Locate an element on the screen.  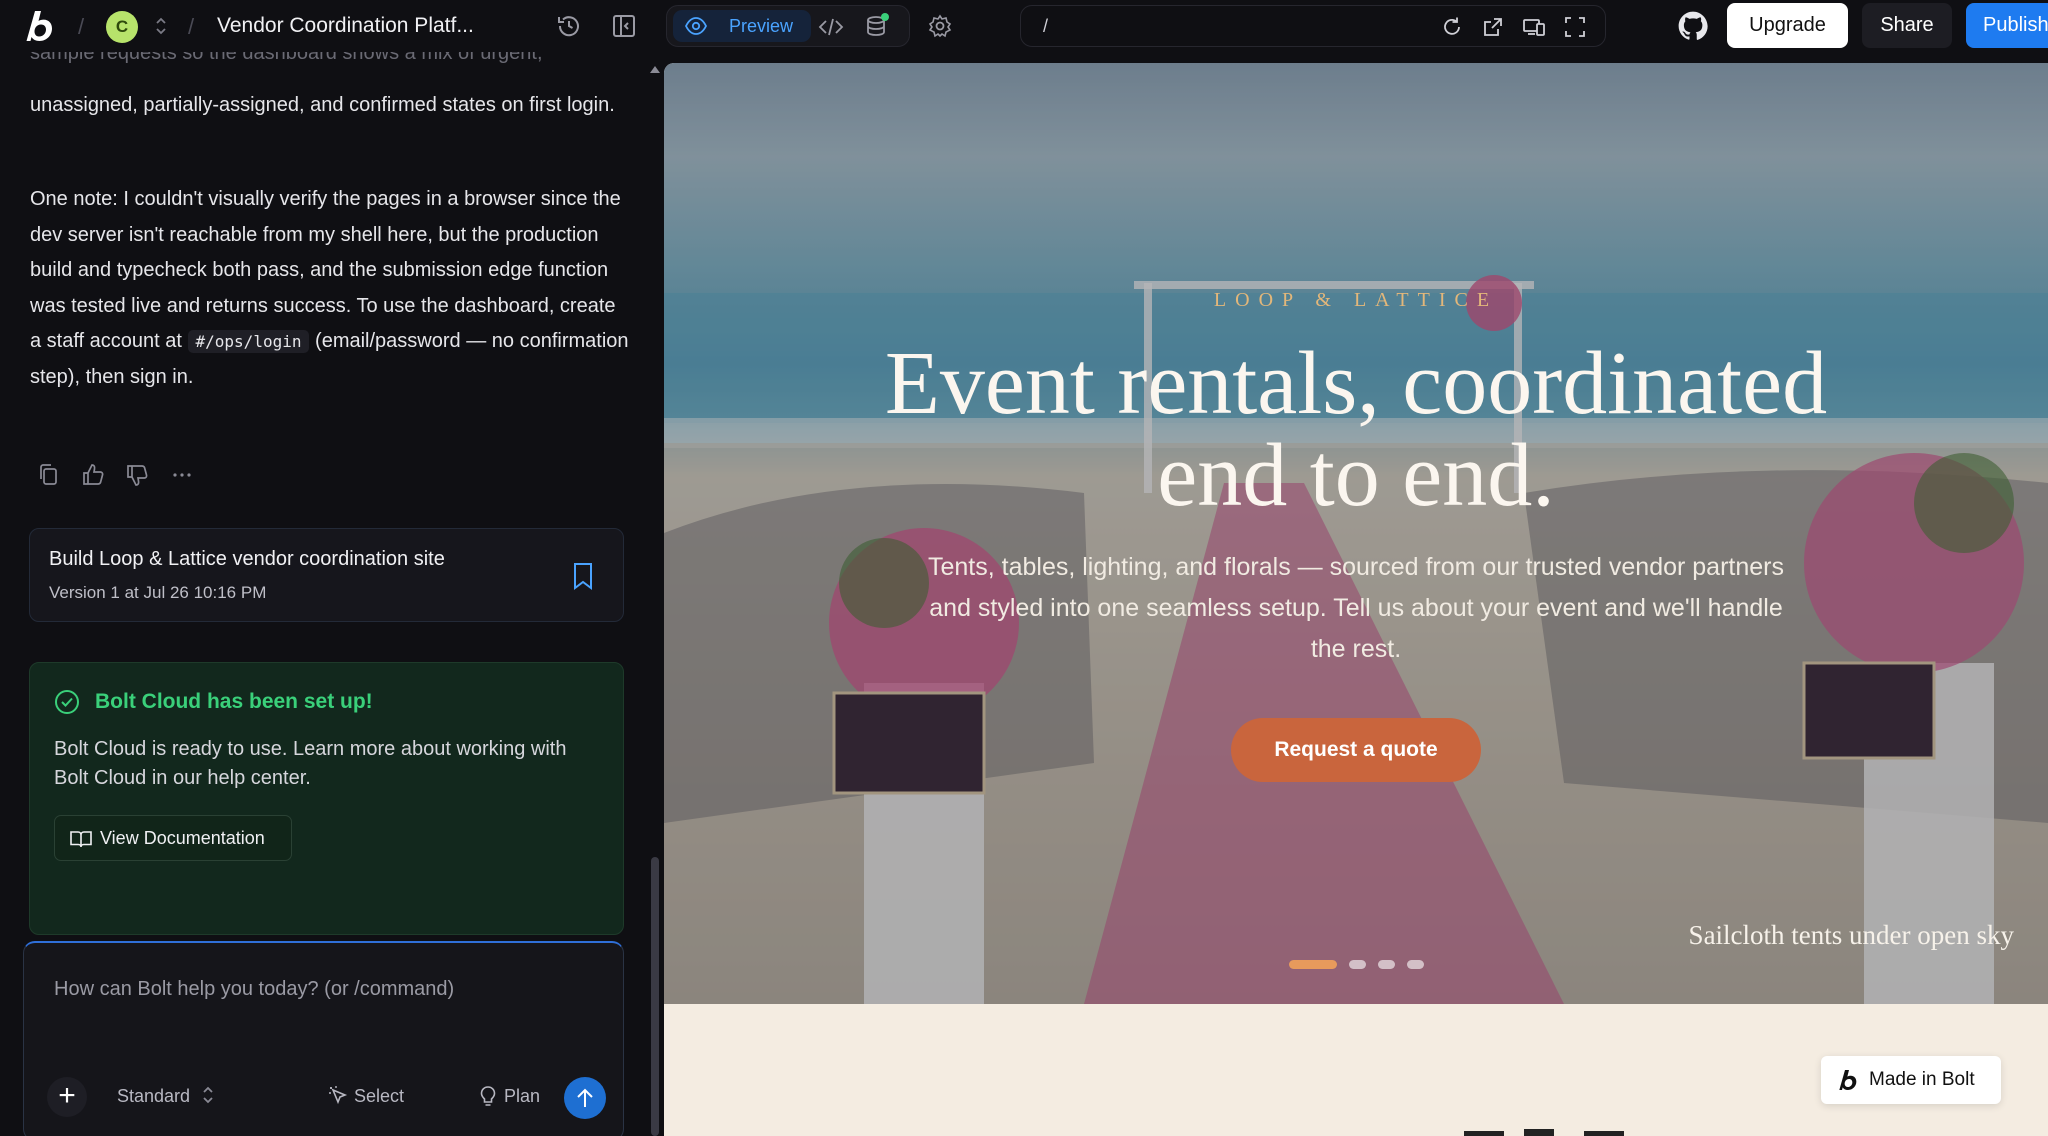
share-button: Share is located at coordinates (1907, 25).